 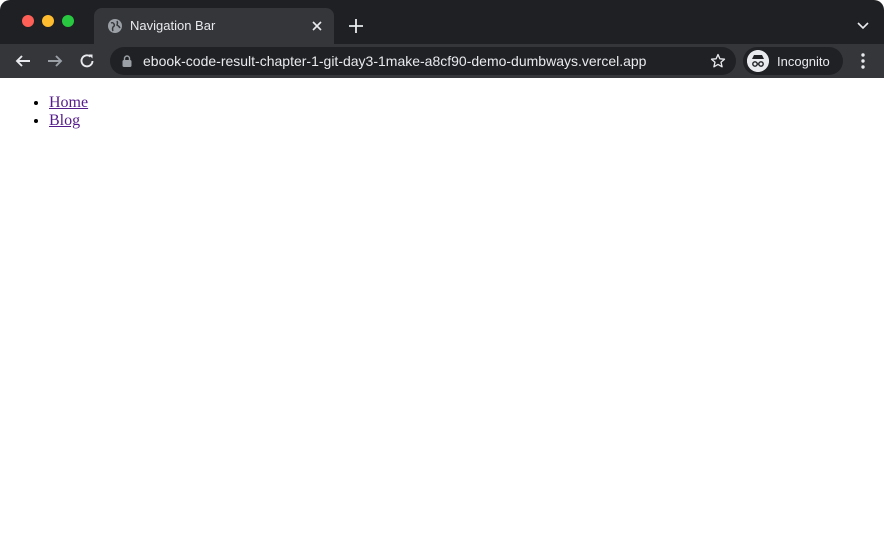 I want to click on maximize-window-button, so click(x=68, y=21).